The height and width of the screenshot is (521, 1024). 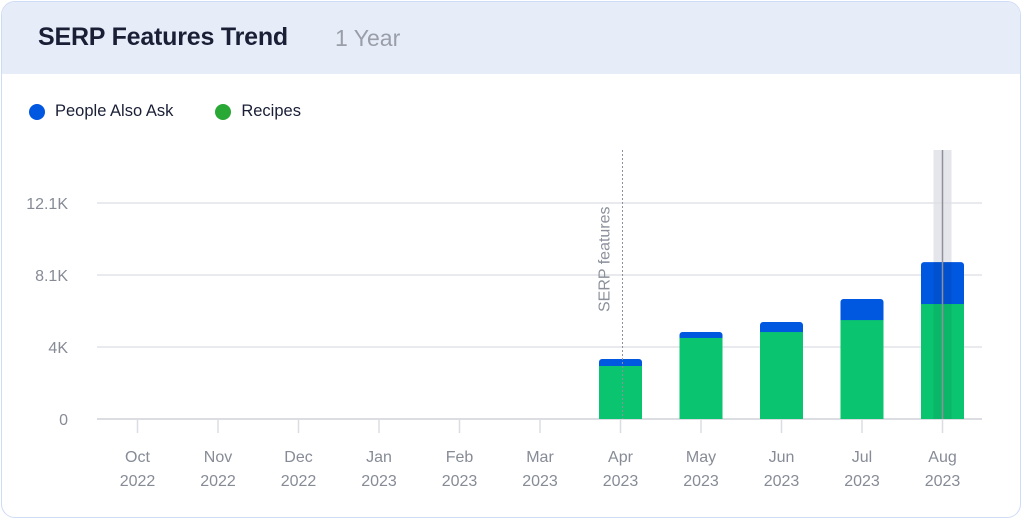 I want to click on x-tick-label-month: Jul, so click(x=862, y=457).